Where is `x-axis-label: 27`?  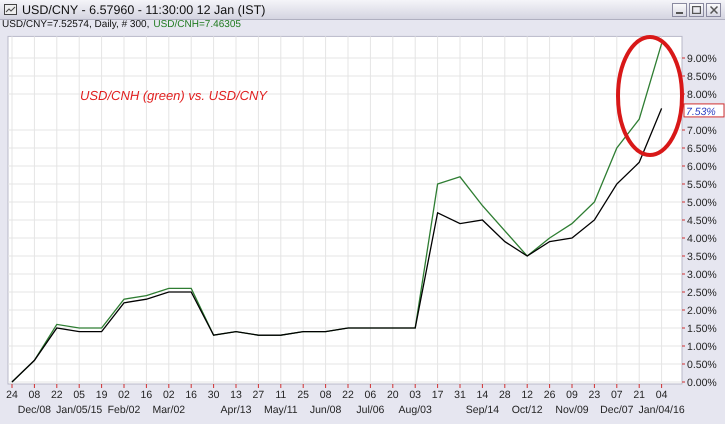 x-axis-label: 27 is located at coordinates (258, 395).